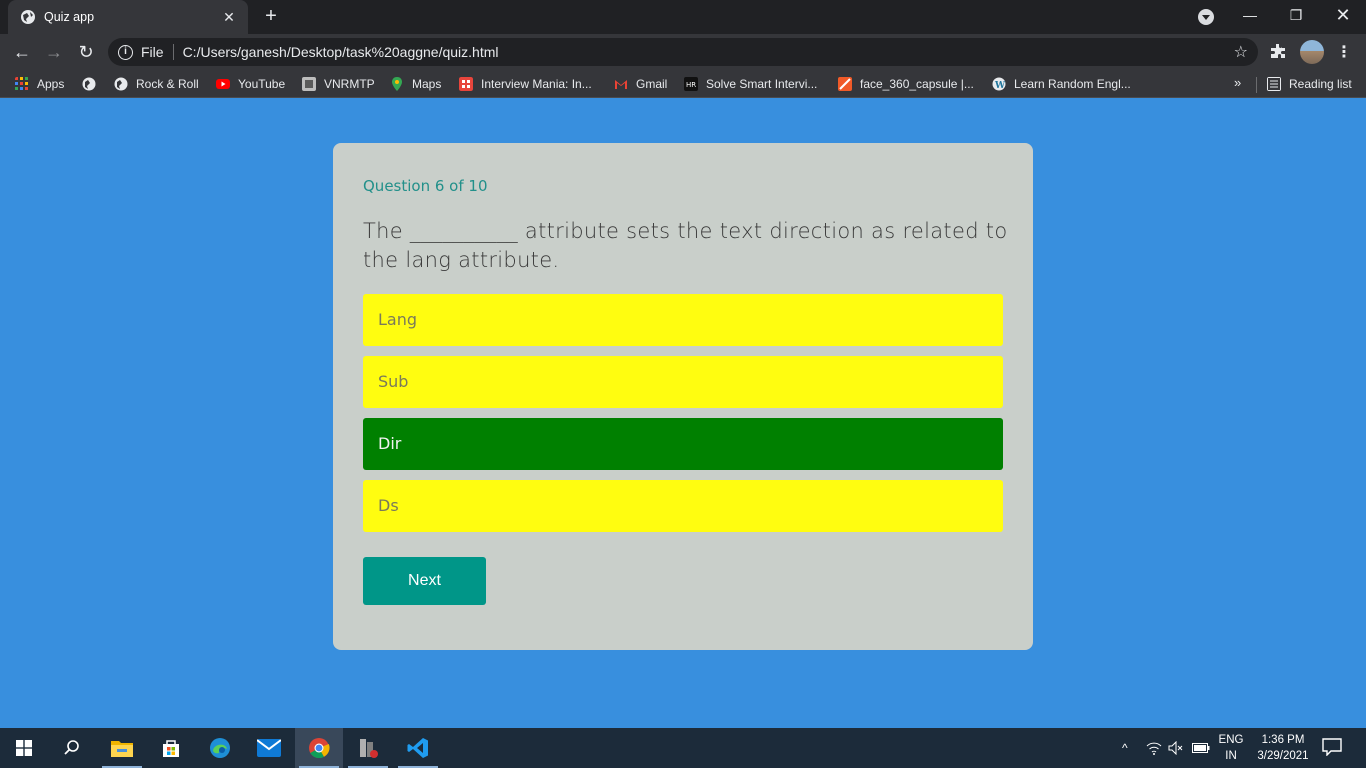 The image size is (1366, 768). I want to click on bookmark-gmail: Gmail, so click(640, 84).